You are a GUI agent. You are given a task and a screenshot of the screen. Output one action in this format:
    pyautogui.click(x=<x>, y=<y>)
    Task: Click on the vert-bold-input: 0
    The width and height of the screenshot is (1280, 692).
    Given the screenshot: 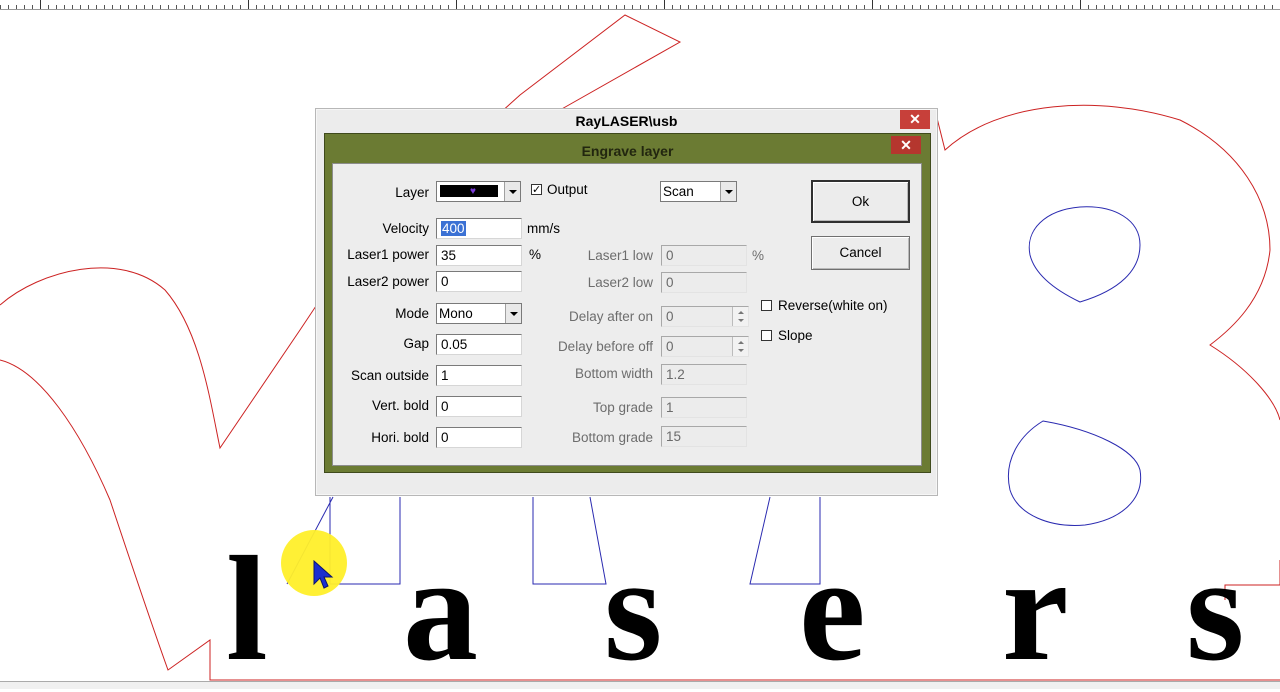 What is the action you would take?
    pyautogui.click(x=479, y=406)
    